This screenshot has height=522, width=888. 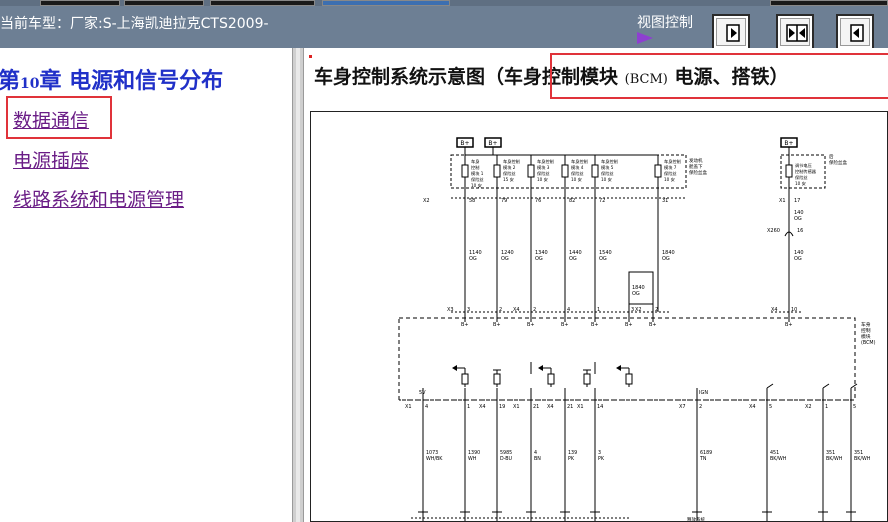 I want to click on bcm-label: 控制, so click(x=866, y=330).